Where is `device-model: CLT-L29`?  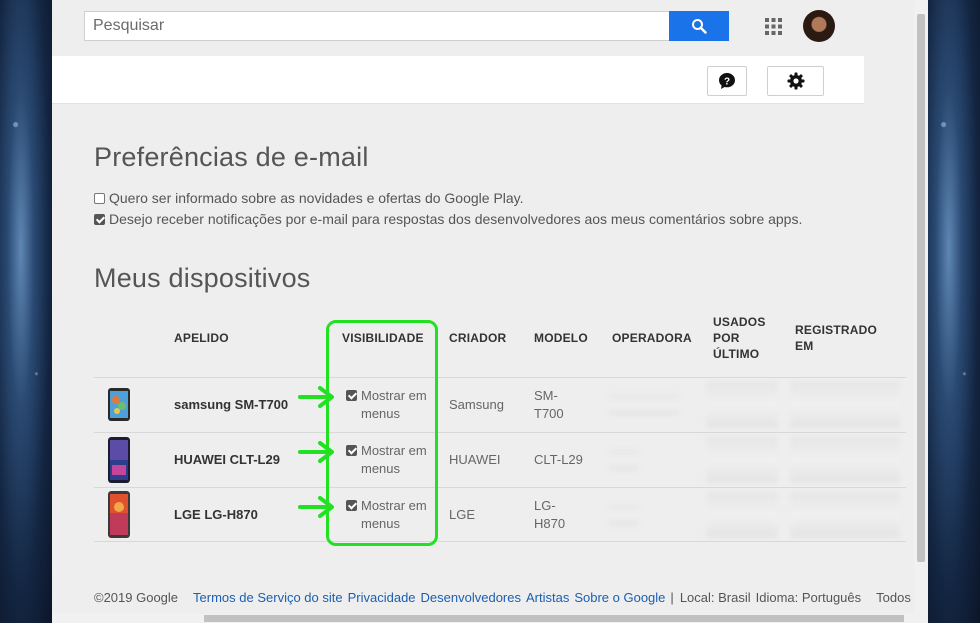
device-model: CLT-L29 is located at coordinates (558, 460).